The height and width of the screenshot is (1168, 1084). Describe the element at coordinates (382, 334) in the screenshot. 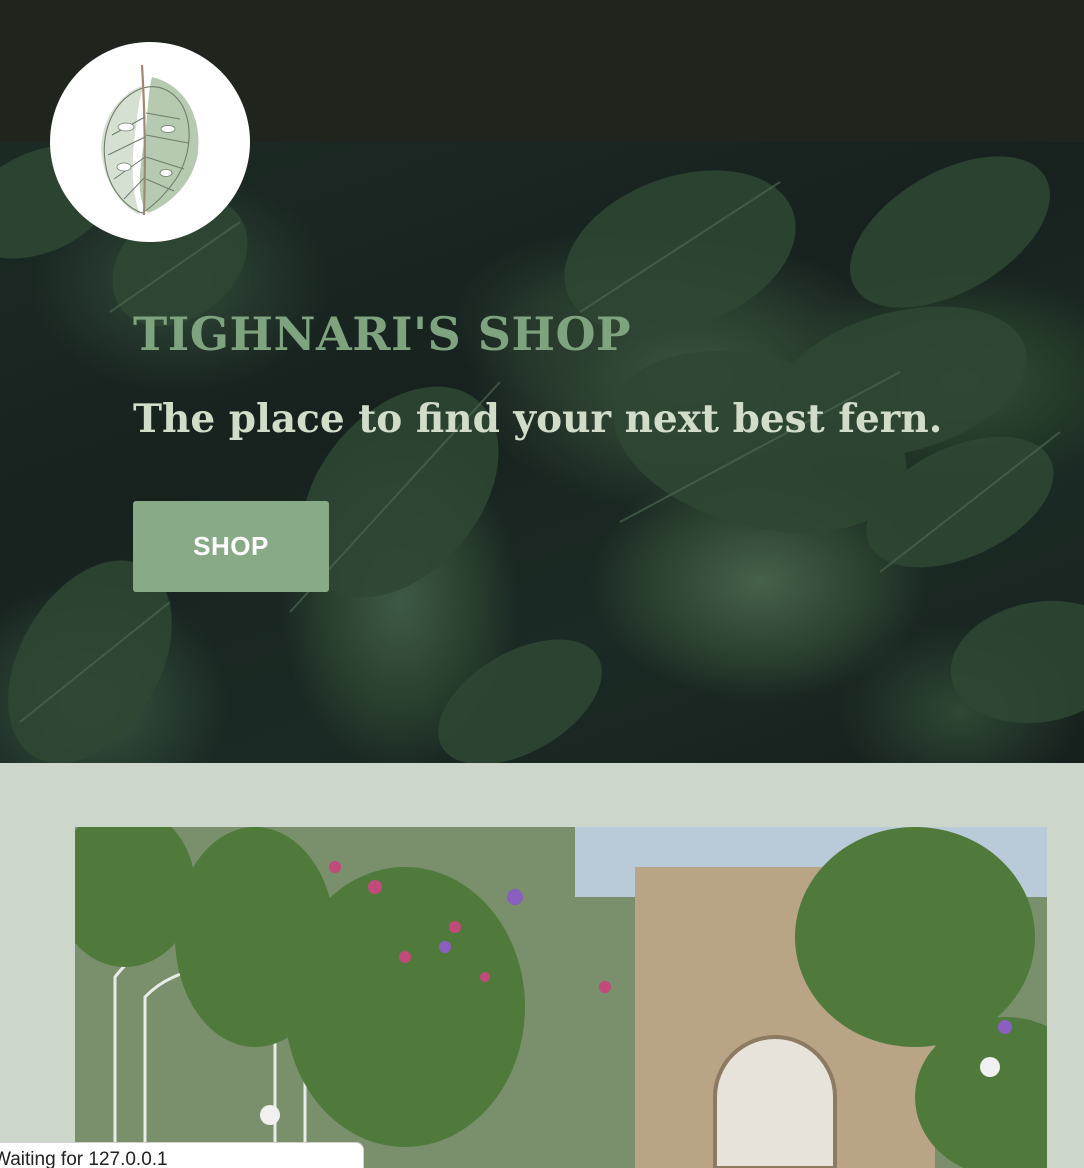

I see `hero-title: TIGHNARI'S SHOP` at that location.